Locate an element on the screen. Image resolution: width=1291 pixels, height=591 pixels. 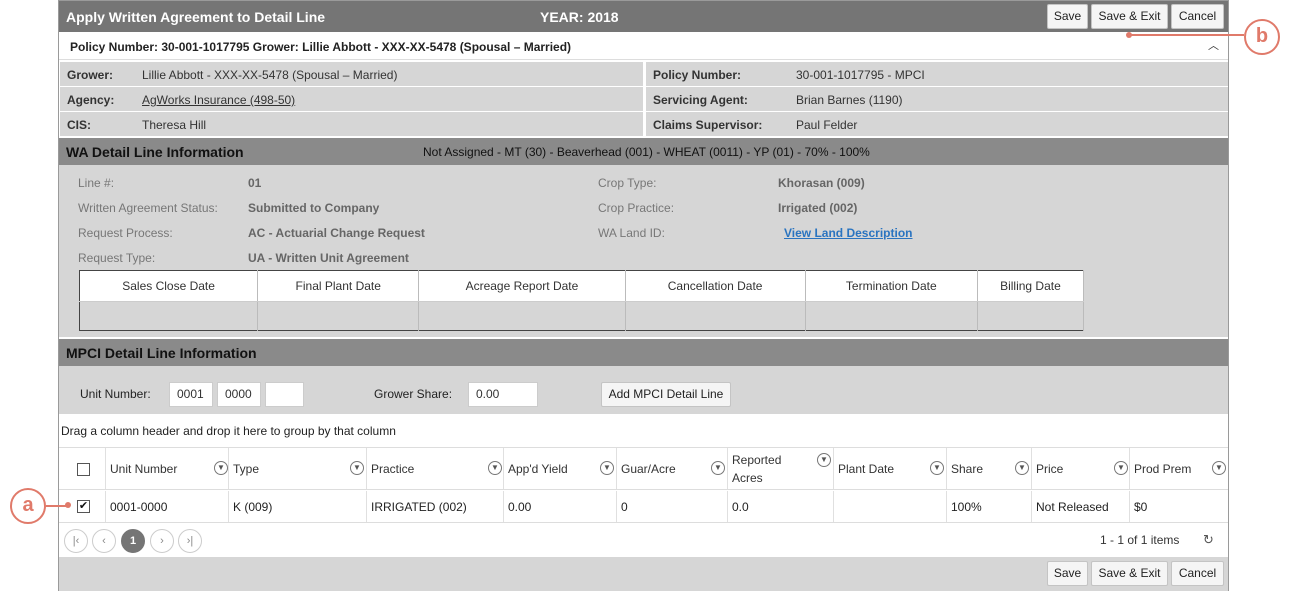
footer-cancel-button: Cancel is located at coordinates (1197, 573).